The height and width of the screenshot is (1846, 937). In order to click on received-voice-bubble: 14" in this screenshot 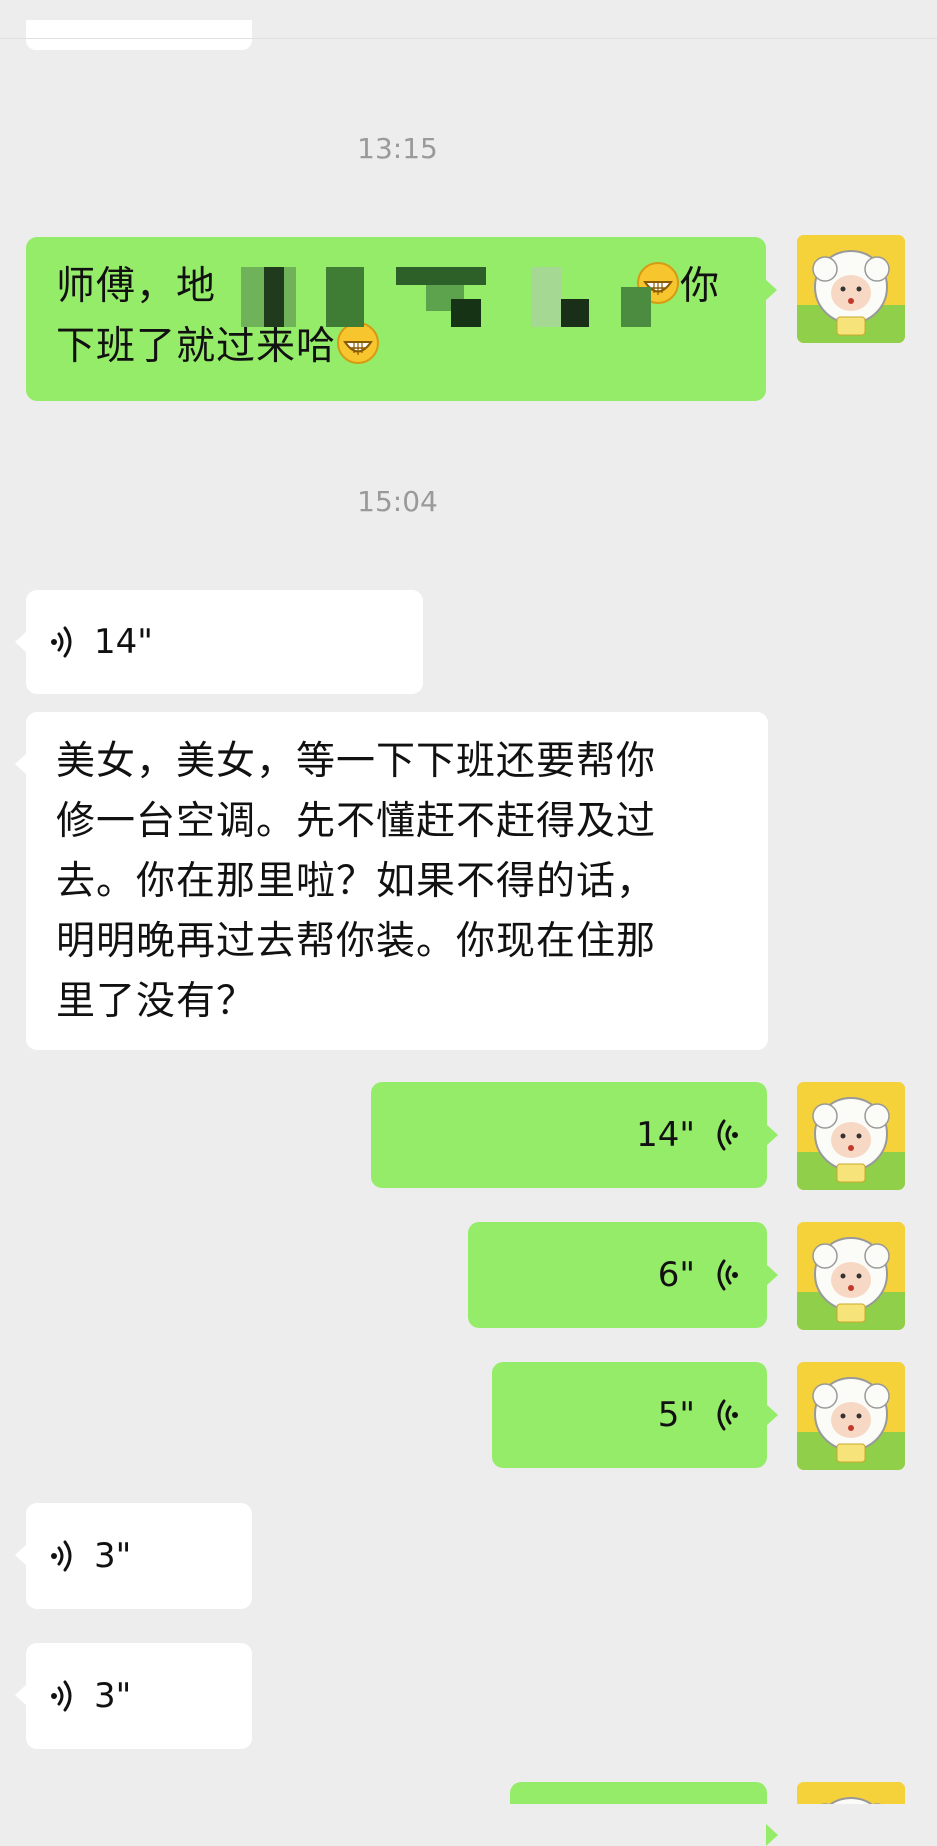, I will do `click(219, 642)`.